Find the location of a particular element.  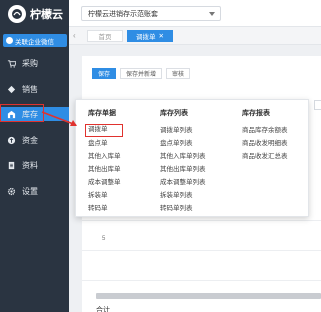

link-wecom-label: 关联企业微信 is located at coordinates (34, 42).